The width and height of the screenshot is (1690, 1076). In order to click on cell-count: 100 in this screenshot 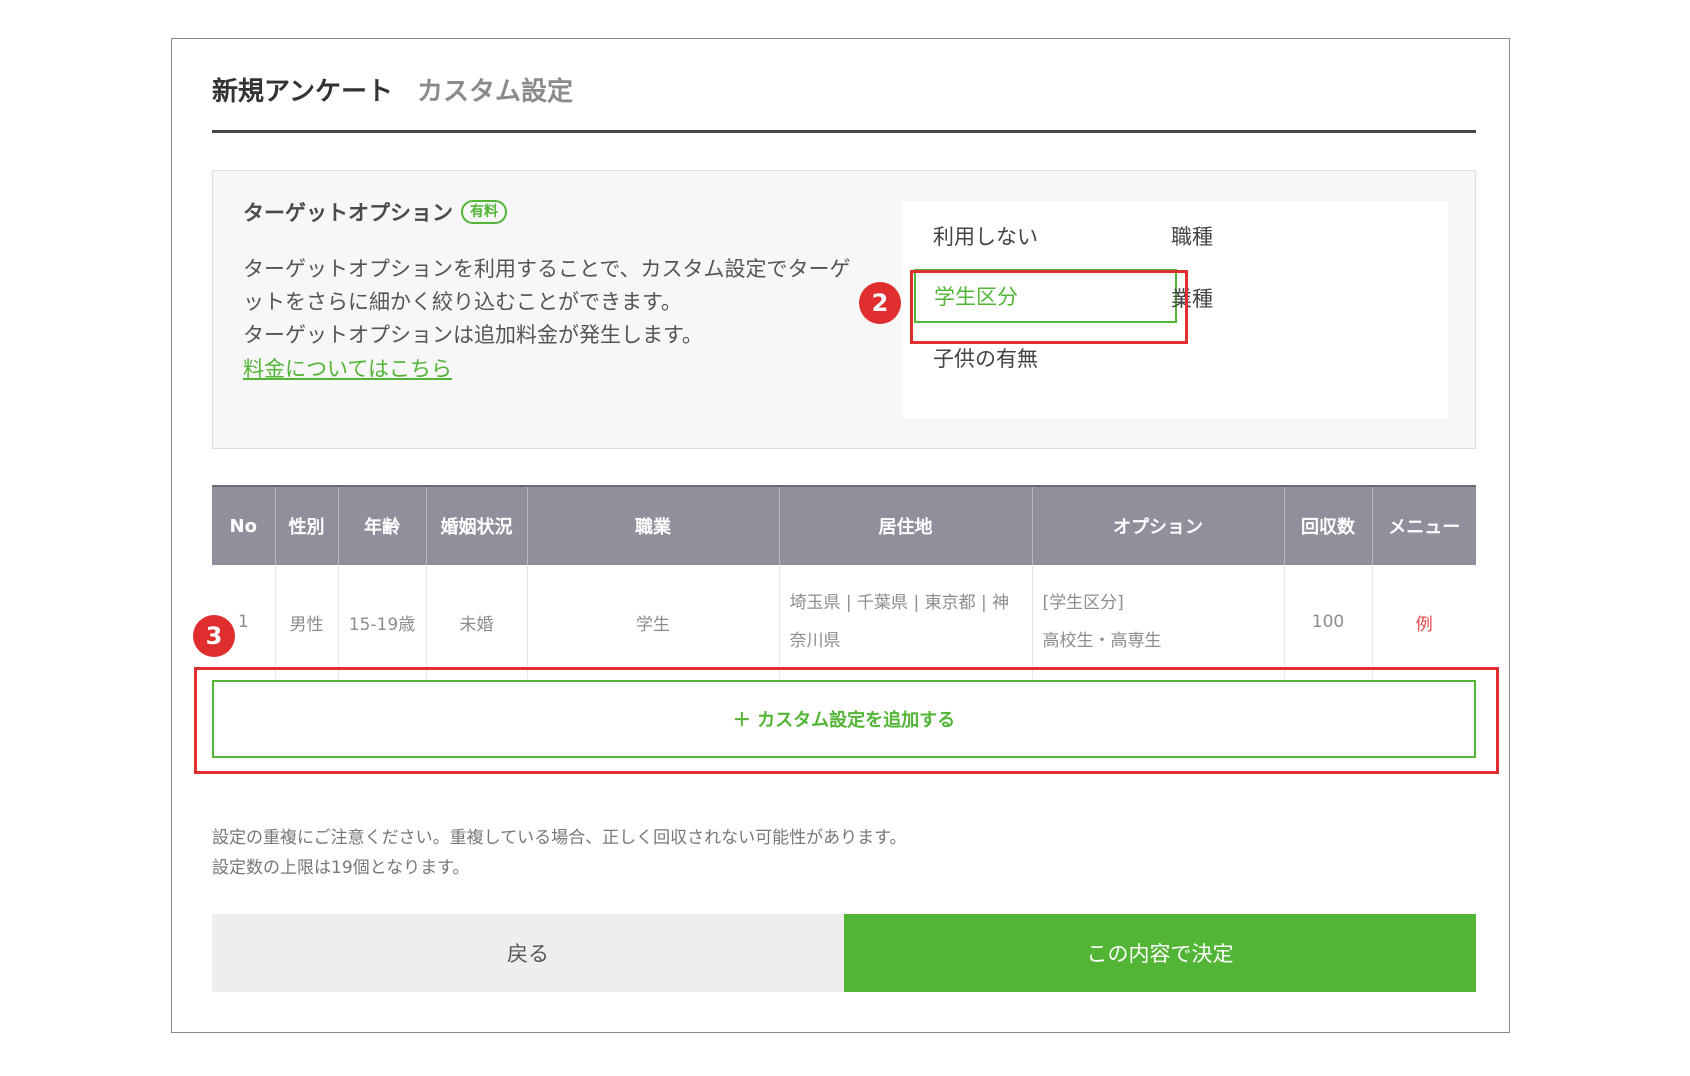, I will do `click(1328, 622)`.